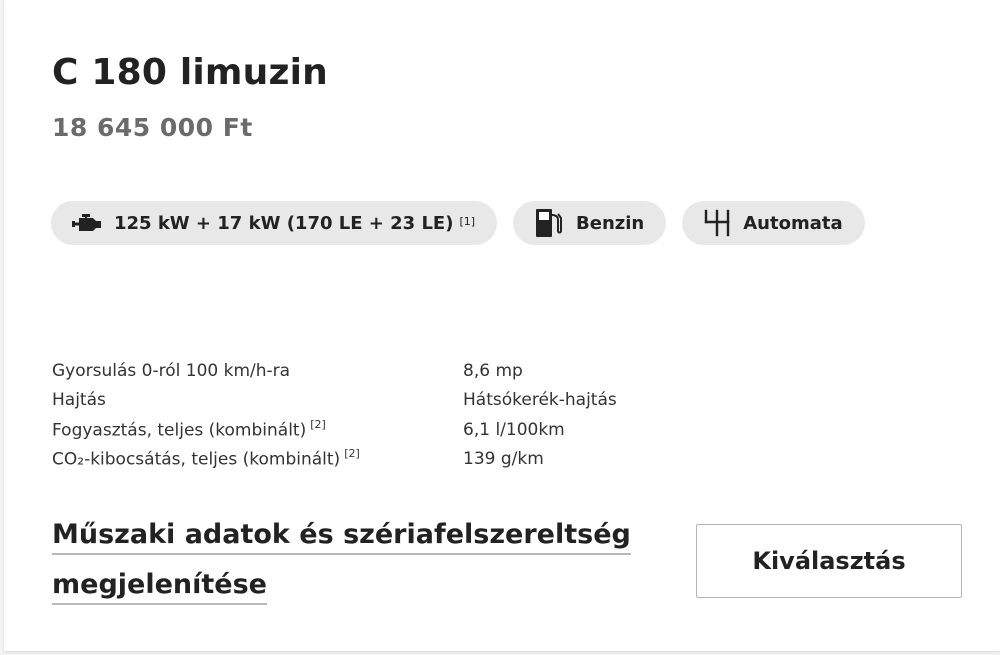 This screenshot has height=655, width=1000. What do you see at coordinates (493, 370) in the screenshot?
I see `spec-value: 8,6 mp` at bounding box center [493, 370].